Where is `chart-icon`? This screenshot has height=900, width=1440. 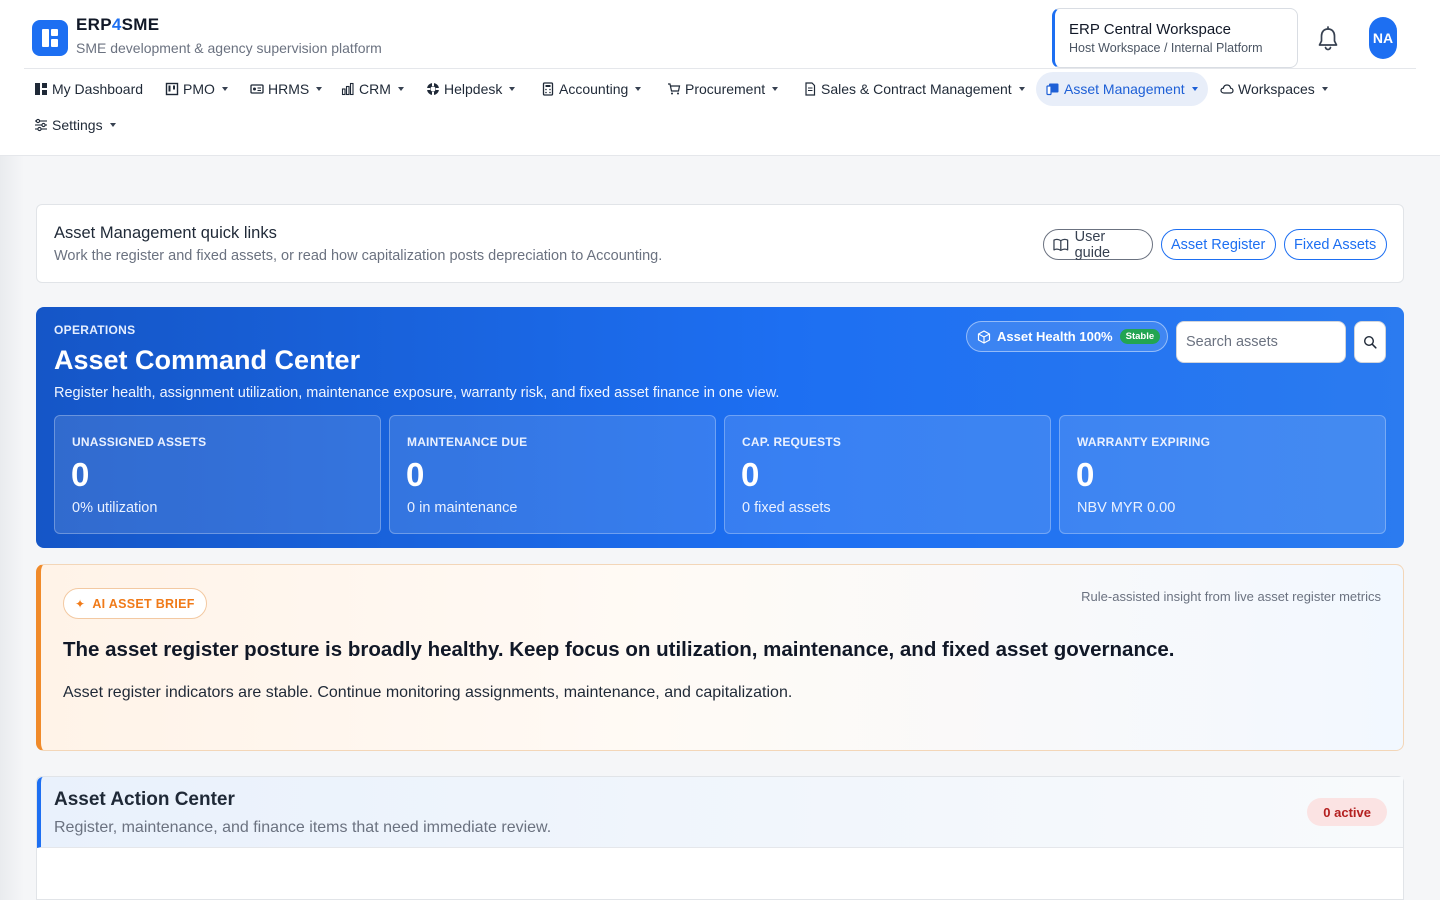
chart-icon is located at coordinates (347, 89).